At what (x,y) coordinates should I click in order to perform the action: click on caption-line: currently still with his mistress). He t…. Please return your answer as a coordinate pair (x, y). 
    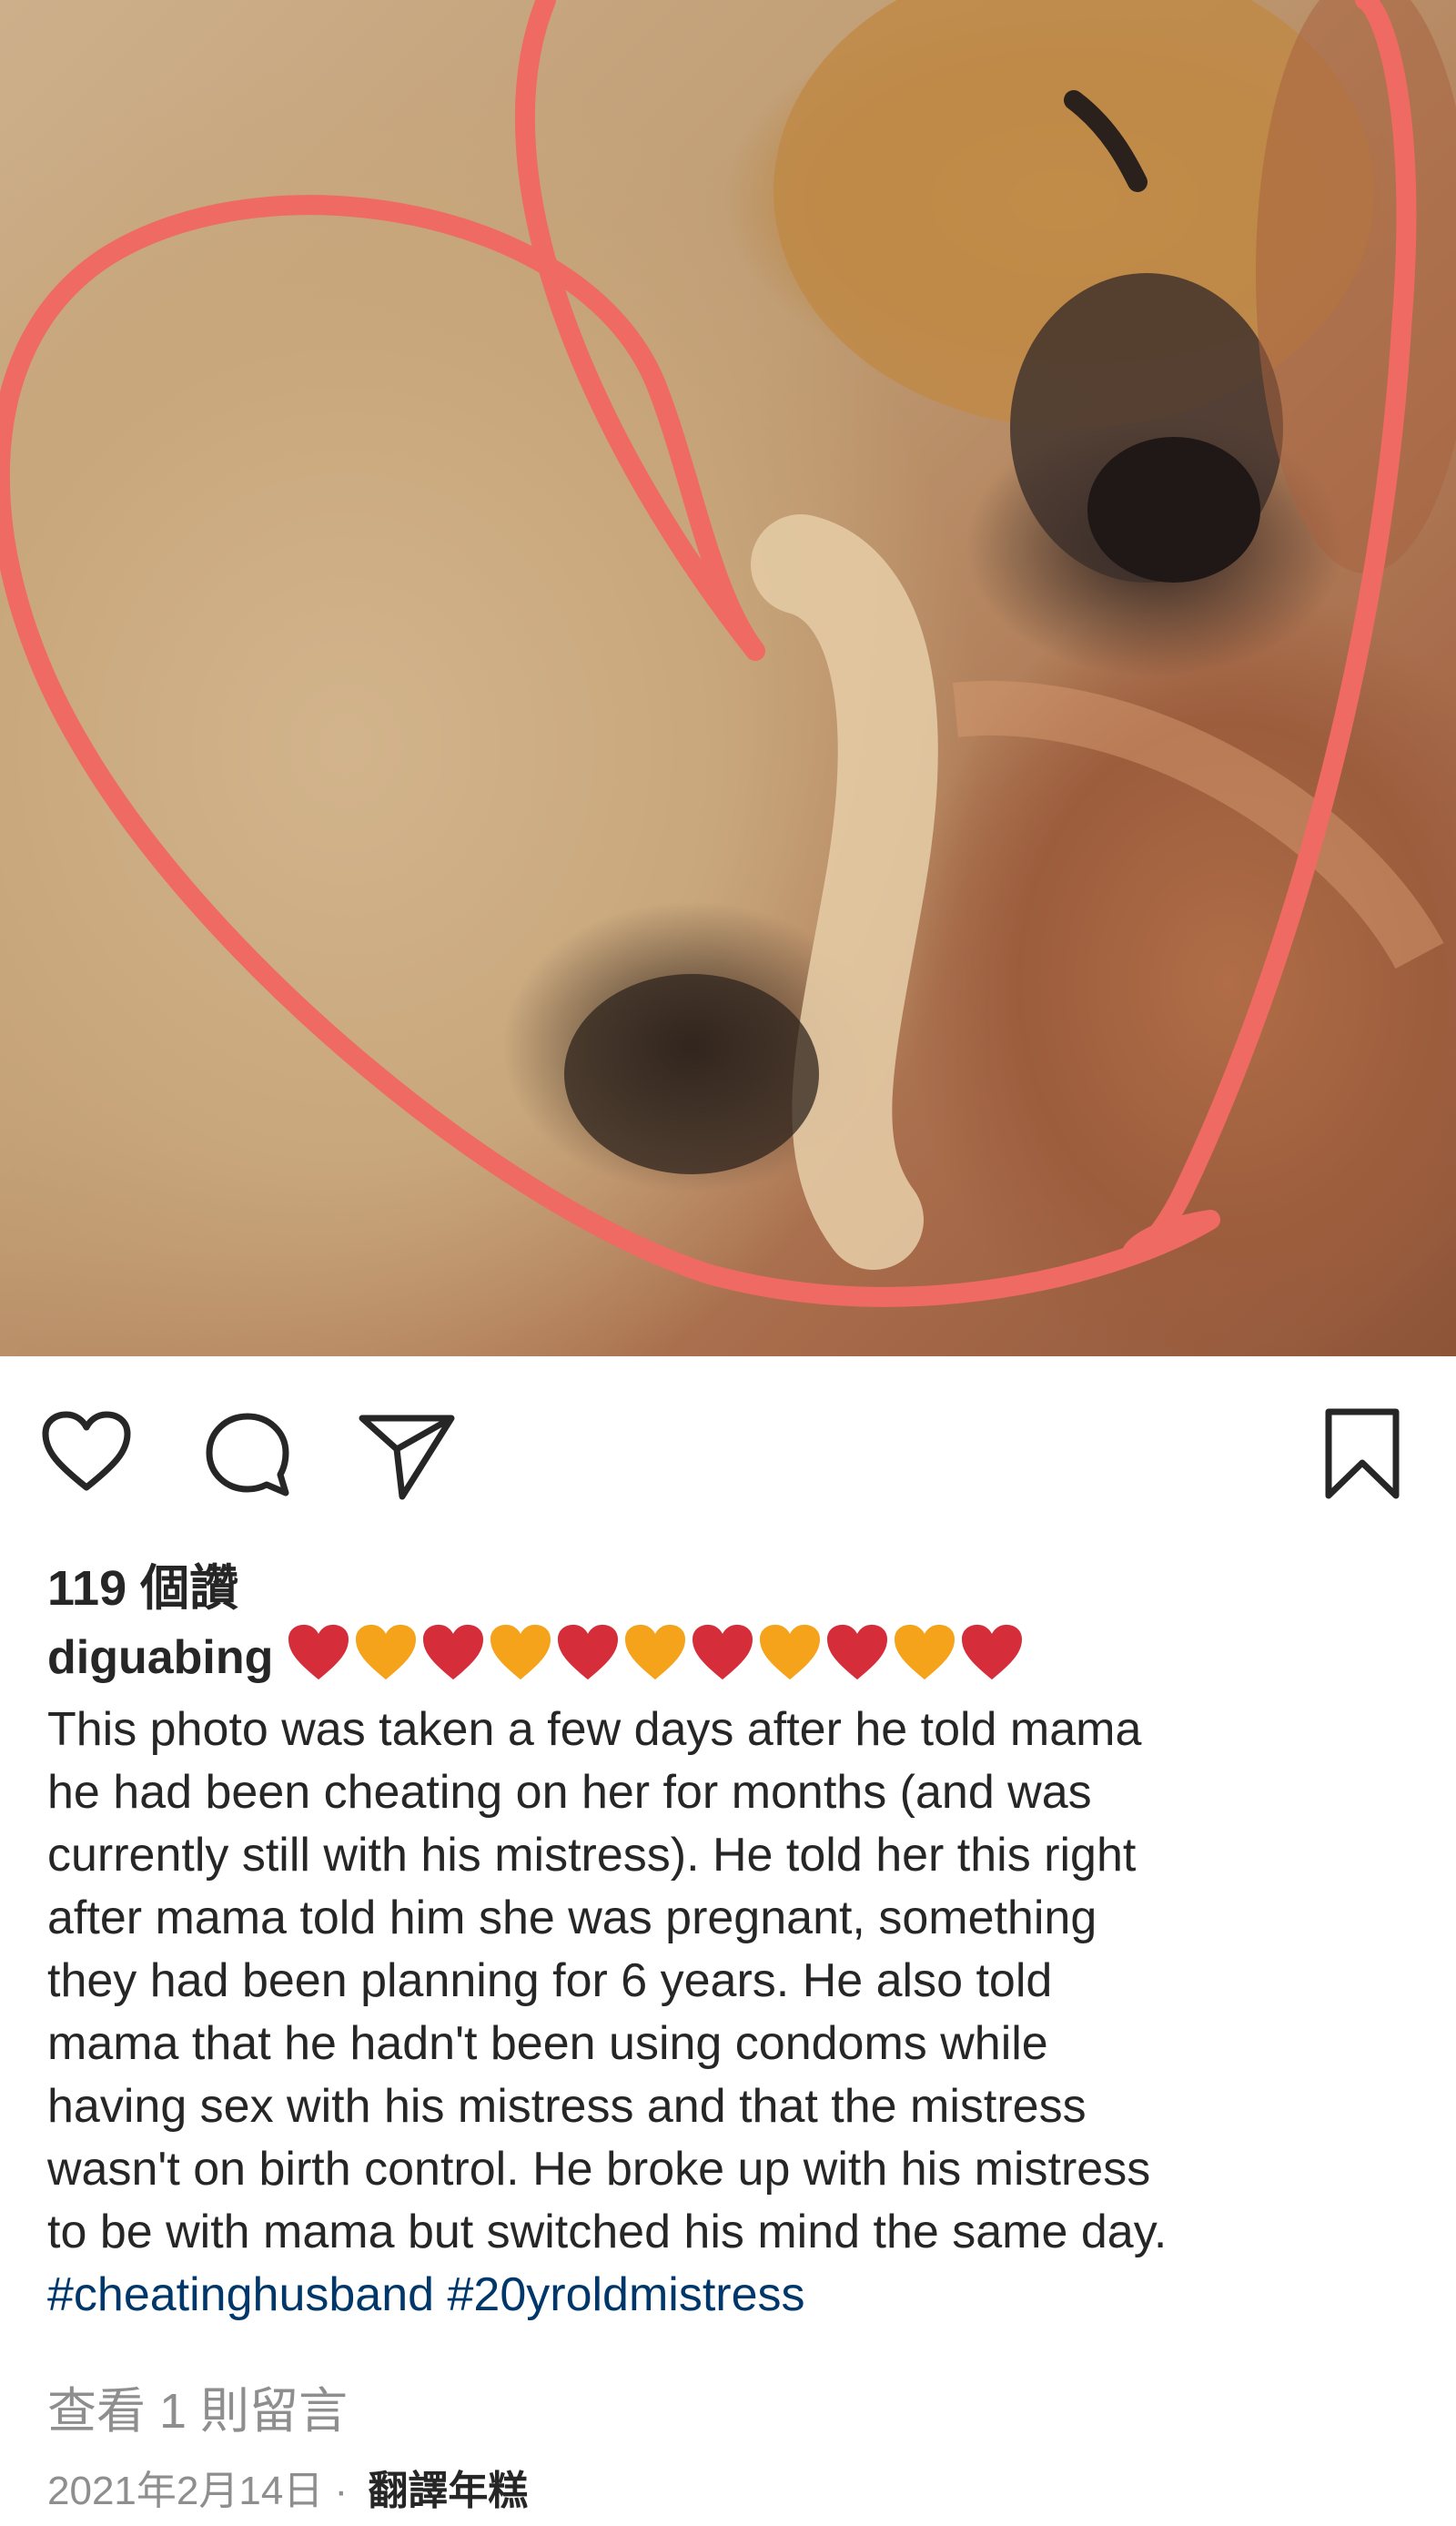
    Looking at the image, I should click on (592, 1855).